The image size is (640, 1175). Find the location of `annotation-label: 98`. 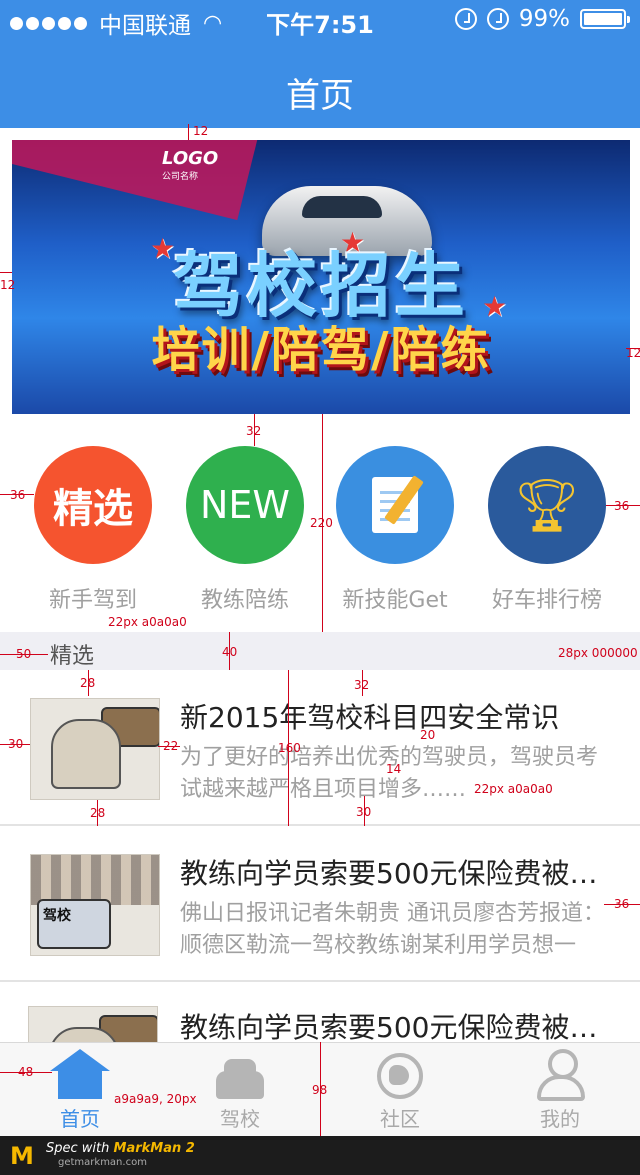

annotation-label: 98 is located at coordinates (320, 1090).